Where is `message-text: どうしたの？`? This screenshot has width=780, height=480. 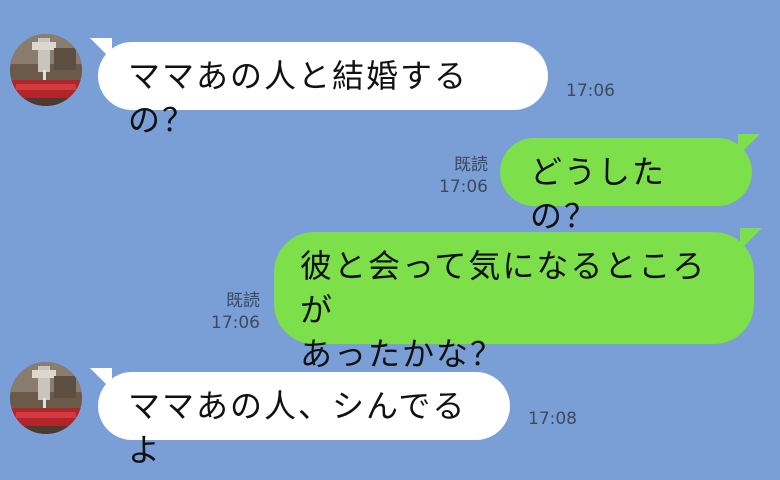
message-text: どうしたの？ is located at coordinates (598, 194).